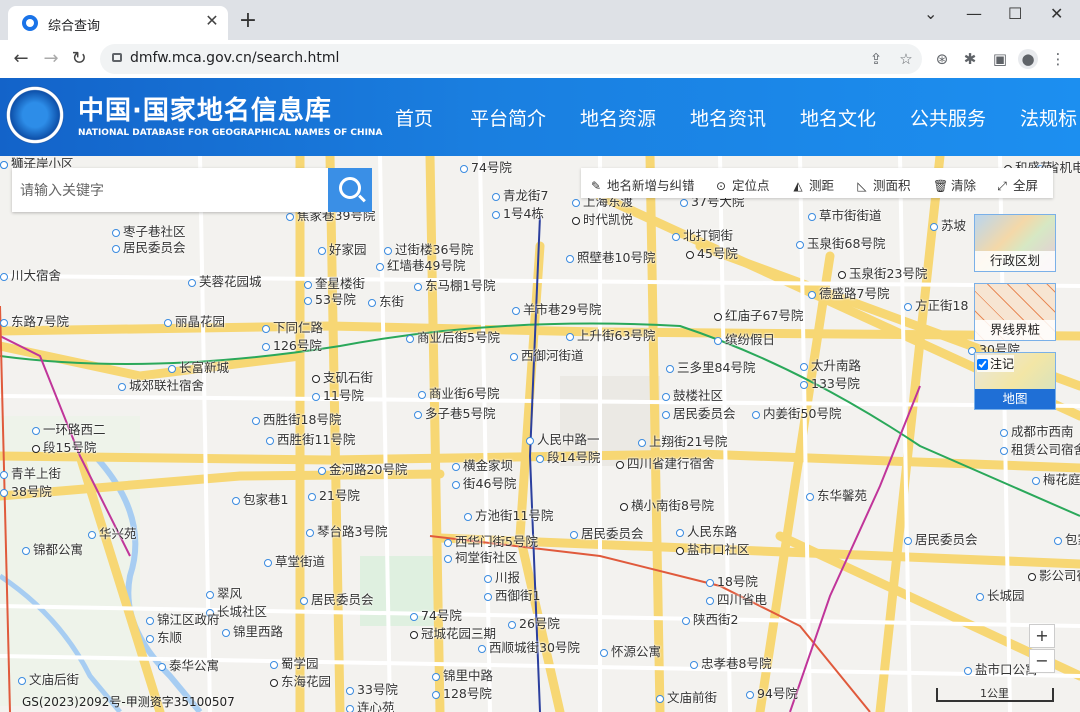 The width and height of the screenshot is (1080, 712). I want to click on poi-label: 枣子巷社区, so click(149, 232).